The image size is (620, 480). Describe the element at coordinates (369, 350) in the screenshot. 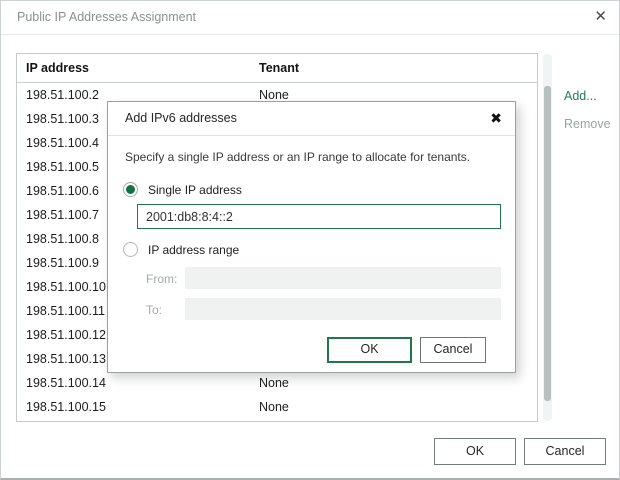

I see `modal-ok-button: OK` at that location.